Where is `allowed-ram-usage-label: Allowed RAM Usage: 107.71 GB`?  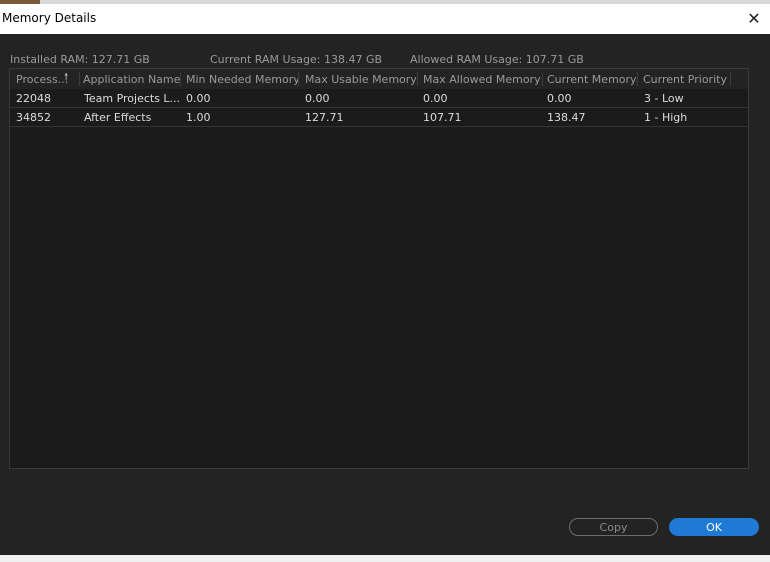 allowed-ram-usage-label: Allowed RAM Usage: 107.71 GB is located at coordinates (497, 59).